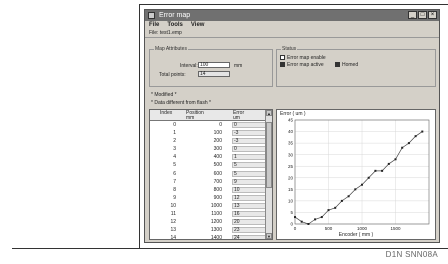 Image resolution: width=448 pixels, height=264 pixels. I want to click on table-row: 11 1100 16, so click(208, 214).